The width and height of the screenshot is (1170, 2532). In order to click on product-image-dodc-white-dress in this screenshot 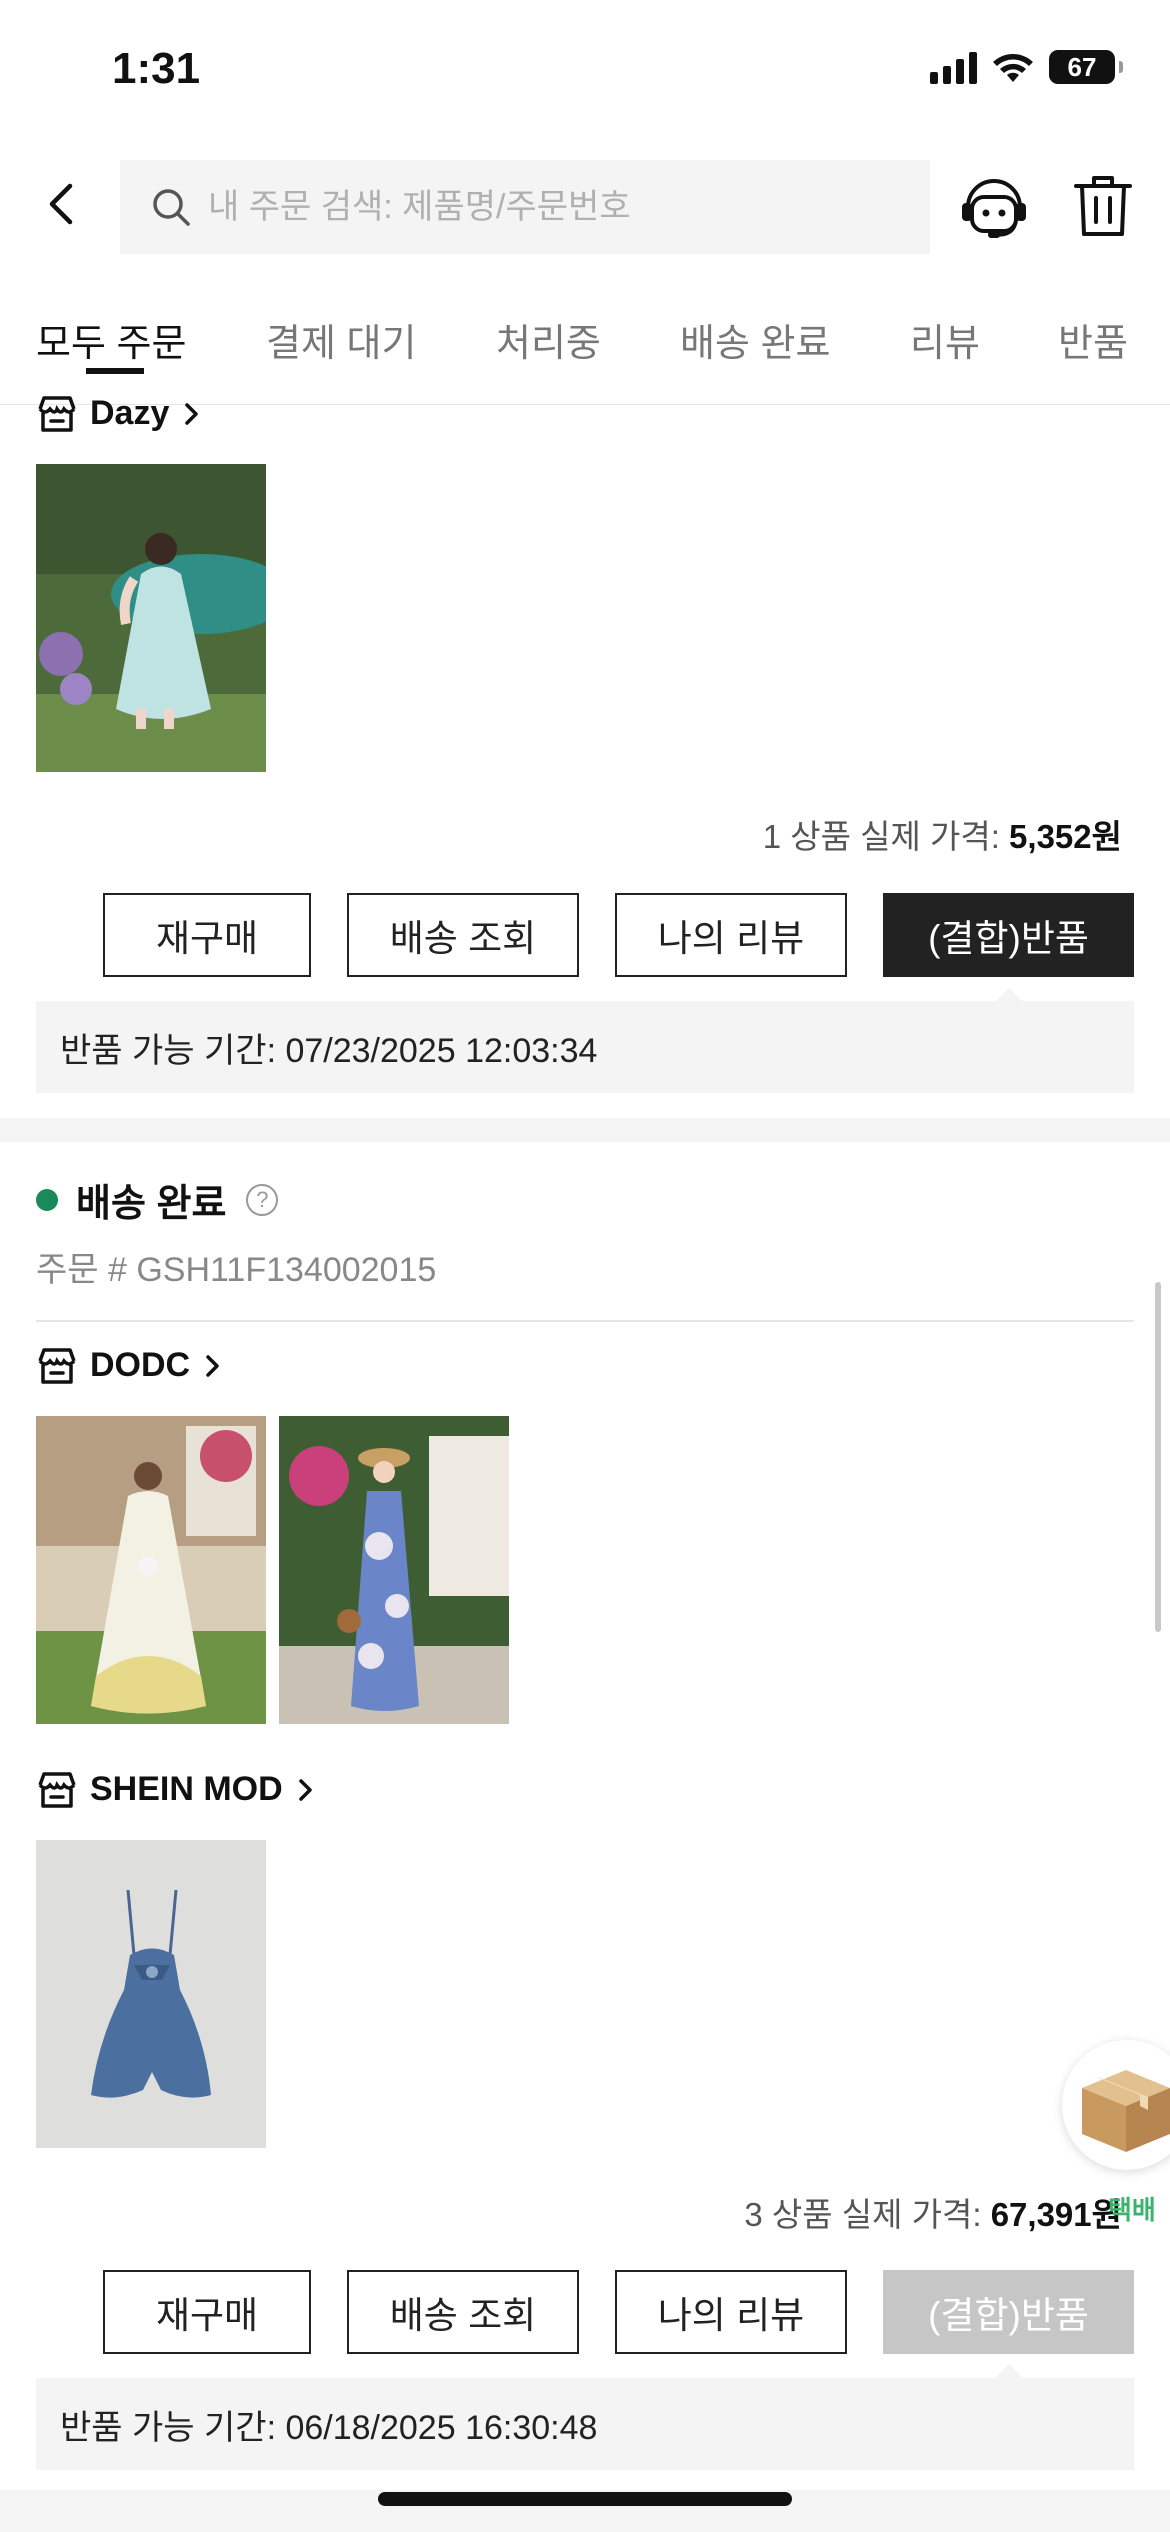, I will do `click(151, 1570)`.